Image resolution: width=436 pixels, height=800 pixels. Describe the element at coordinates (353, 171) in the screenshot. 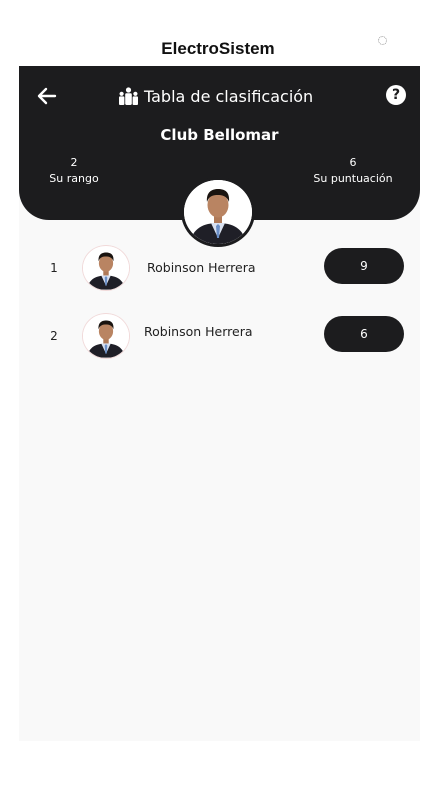

I see `score-stat: 6 Su puntuación` at that location.